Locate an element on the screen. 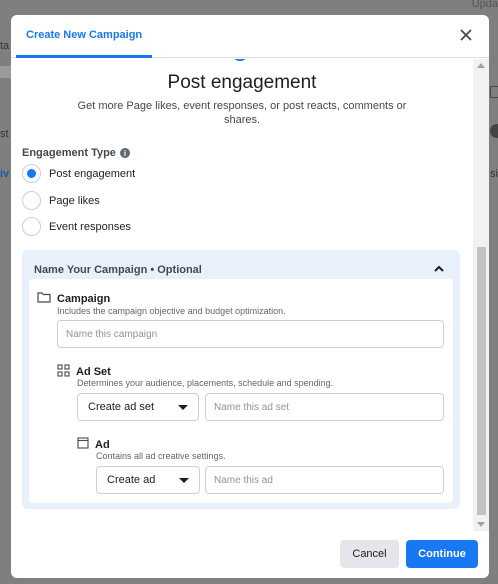  ad-icon is located at coordinates (83, 444).